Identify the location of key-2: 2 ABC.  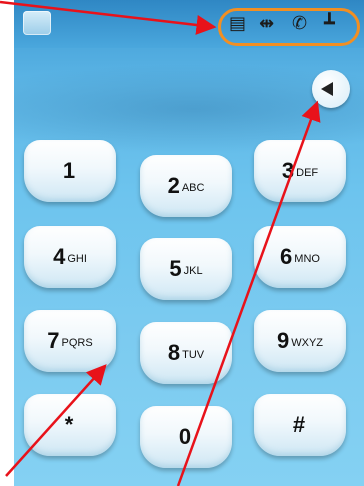
(186, 186).